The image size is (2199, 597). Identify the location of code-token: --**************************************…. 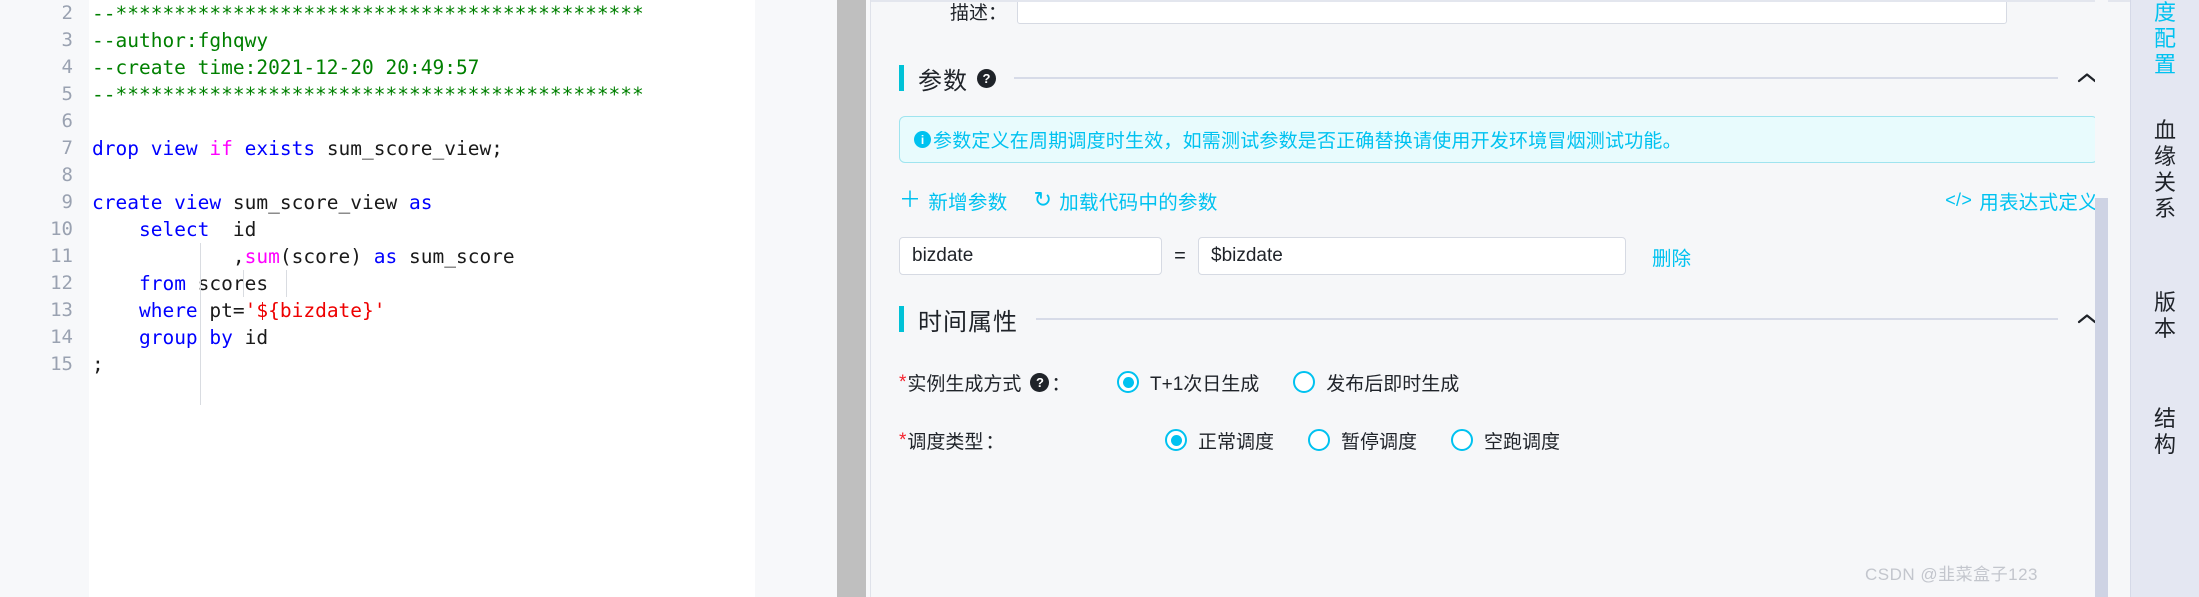
(368, 94).